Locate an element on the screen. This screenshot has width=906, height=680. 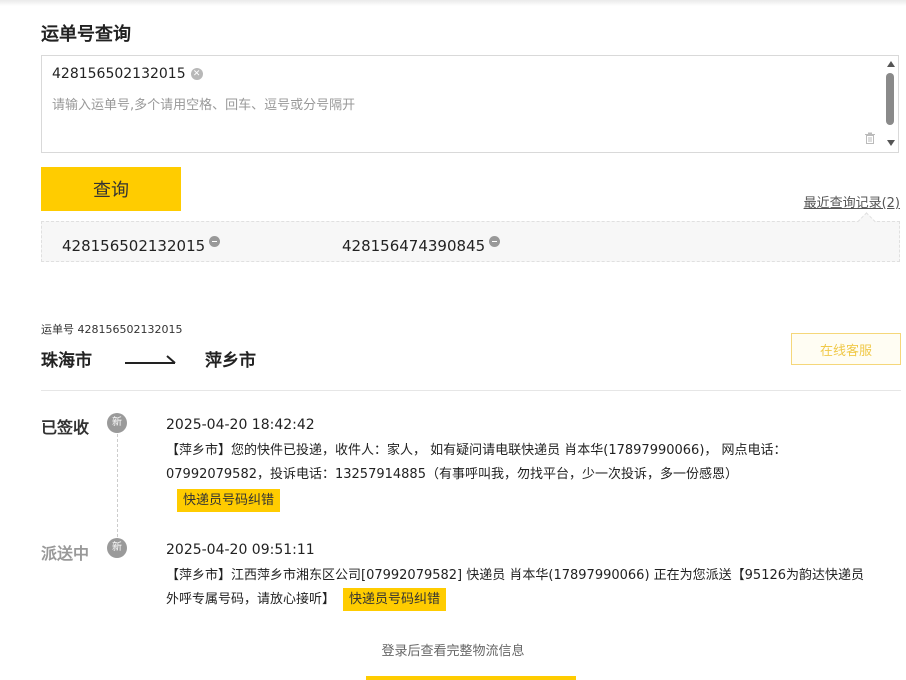
event-time: 2025-04-20 18:42:42 is located at coordinates (240, 425).